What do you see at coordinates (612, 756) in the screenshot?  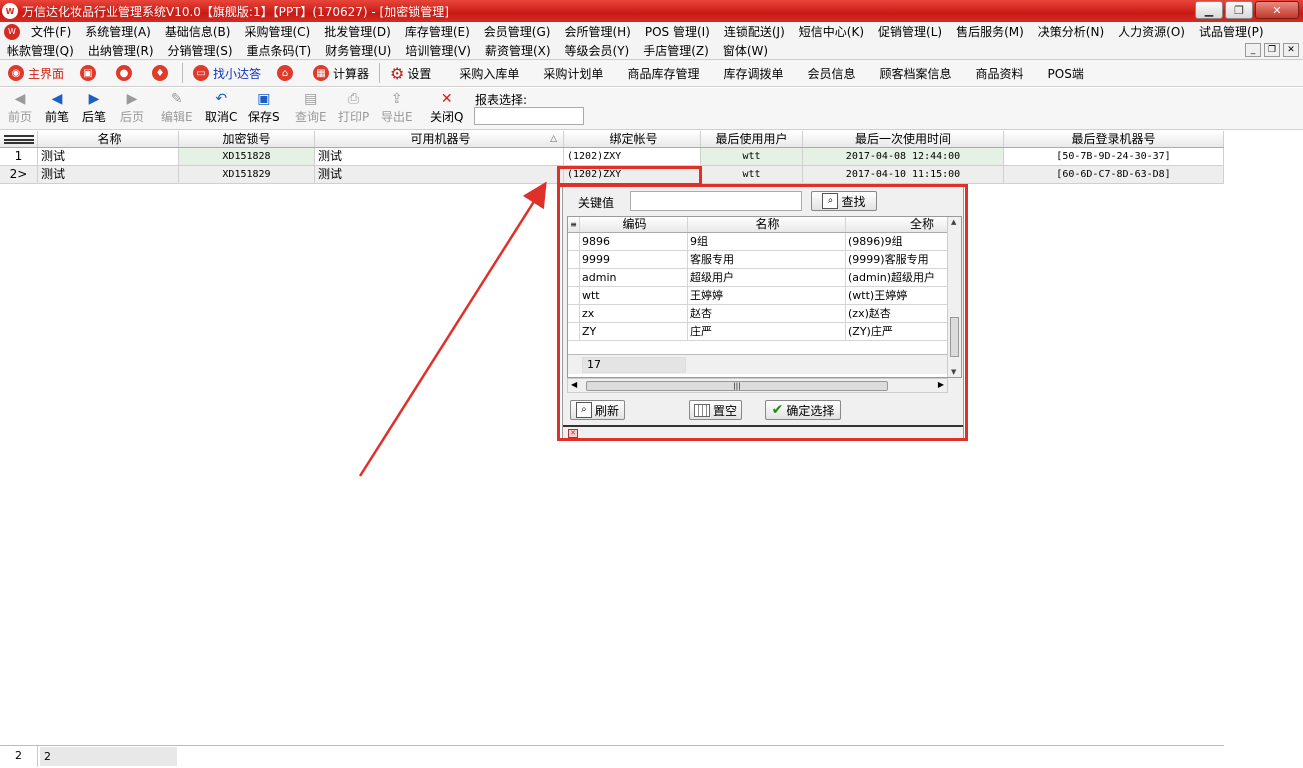 I see `status-bar: 2 2` at bounding box center [612, 756].